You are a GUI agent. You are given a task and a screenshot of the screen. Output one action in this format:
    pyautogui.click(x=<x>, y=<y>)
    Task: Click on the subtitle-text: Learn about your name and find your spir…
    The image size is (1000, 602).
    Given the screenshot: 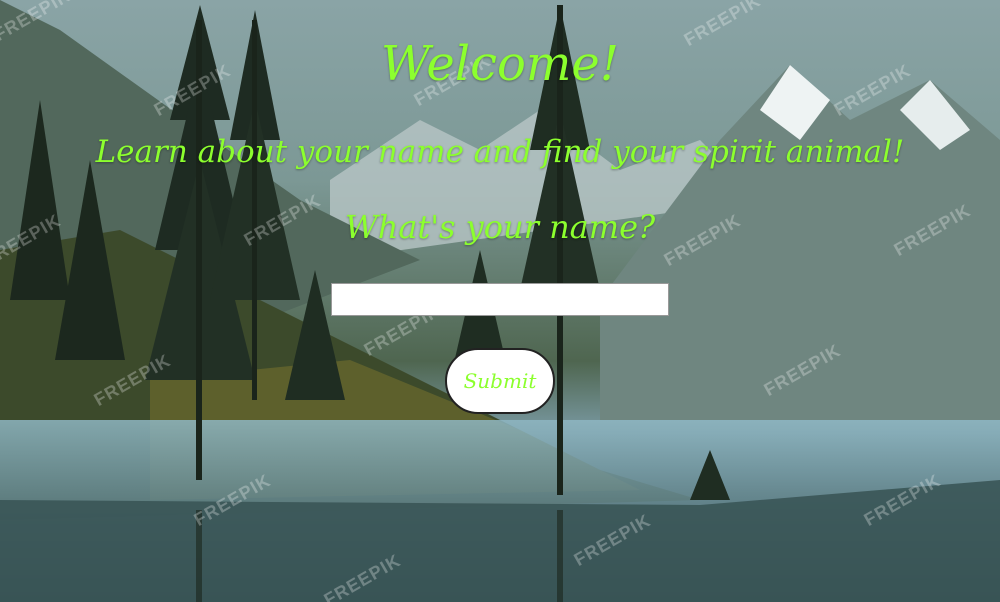 What is the action you would take?
    pyautogui.click(x=500, y=152)
    